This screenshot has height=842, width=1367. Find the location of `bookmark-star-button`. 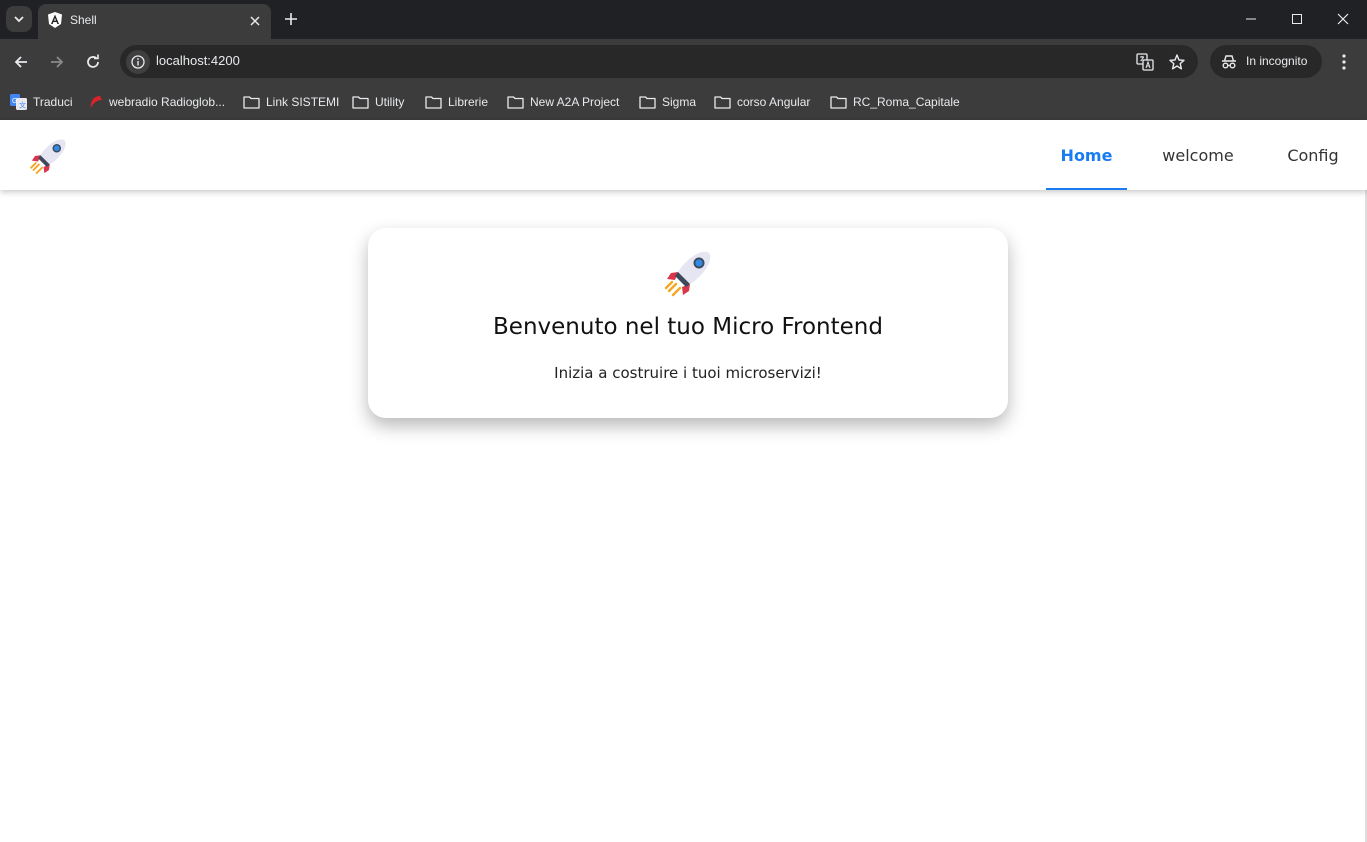

bookmark-star-button is located at coordinates (1177, 62).